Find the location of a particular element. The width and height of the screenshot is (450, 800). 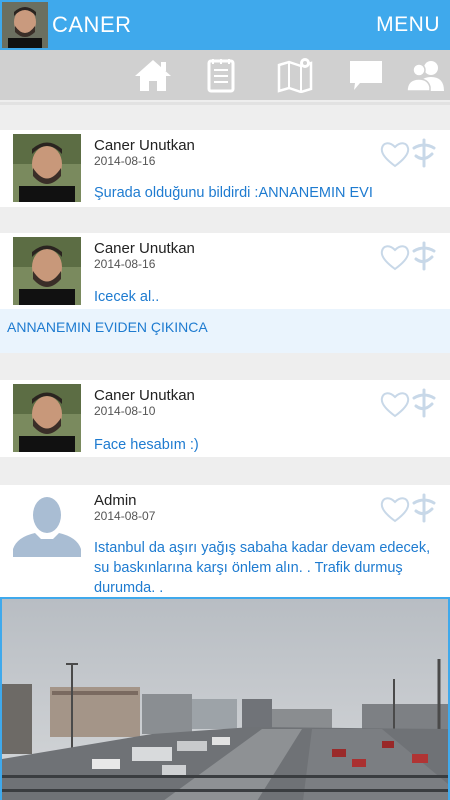

post-date: 2014-08-10 is located at coordinates (125, 411).